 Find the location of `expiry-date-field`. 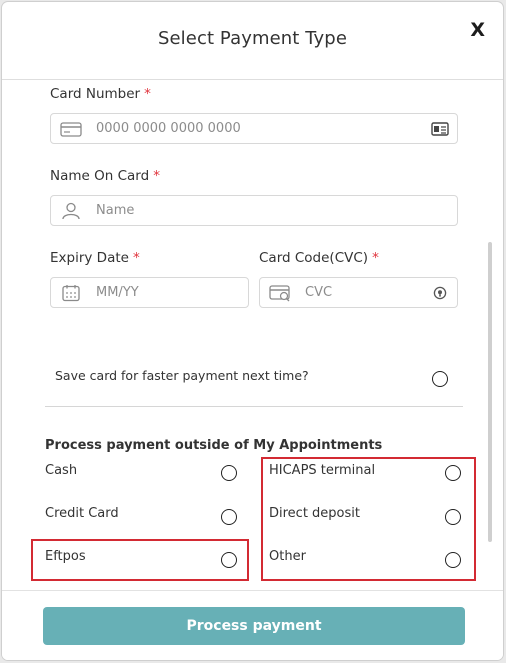

expiry-date-field is located at coordinates (149, 292).